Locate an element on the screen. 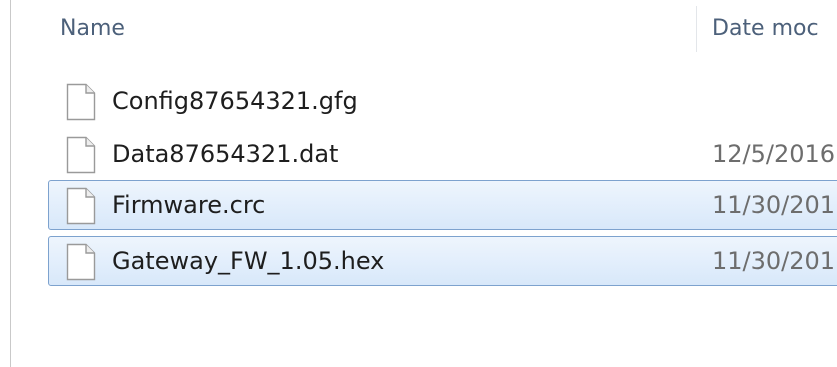 This screenshot has height=367, width=837. column-divider is located at coordinates (696, 29).